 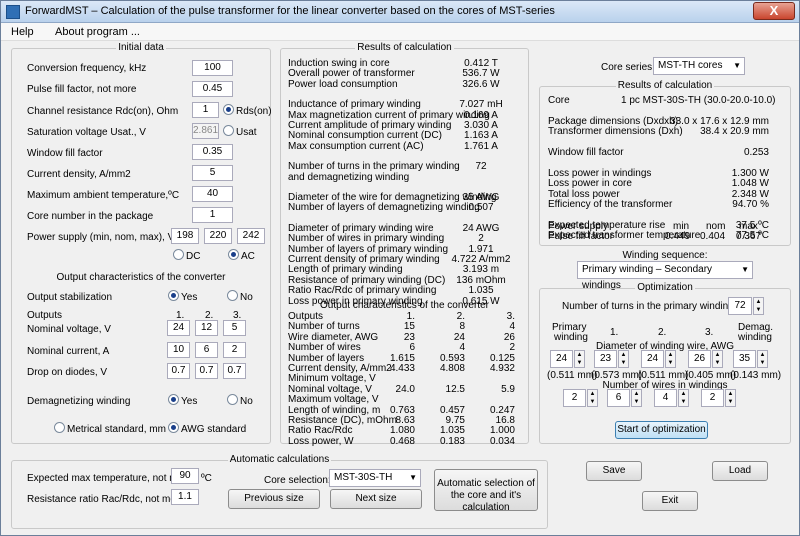 What do you see at coordinates (398, 379) in the screenshot?
I see `oc-column-1: 1. 15 23 6 1.615 4.433 24.0 0.763 8.63 1.080 0.468` at bounding box center [398, 379].